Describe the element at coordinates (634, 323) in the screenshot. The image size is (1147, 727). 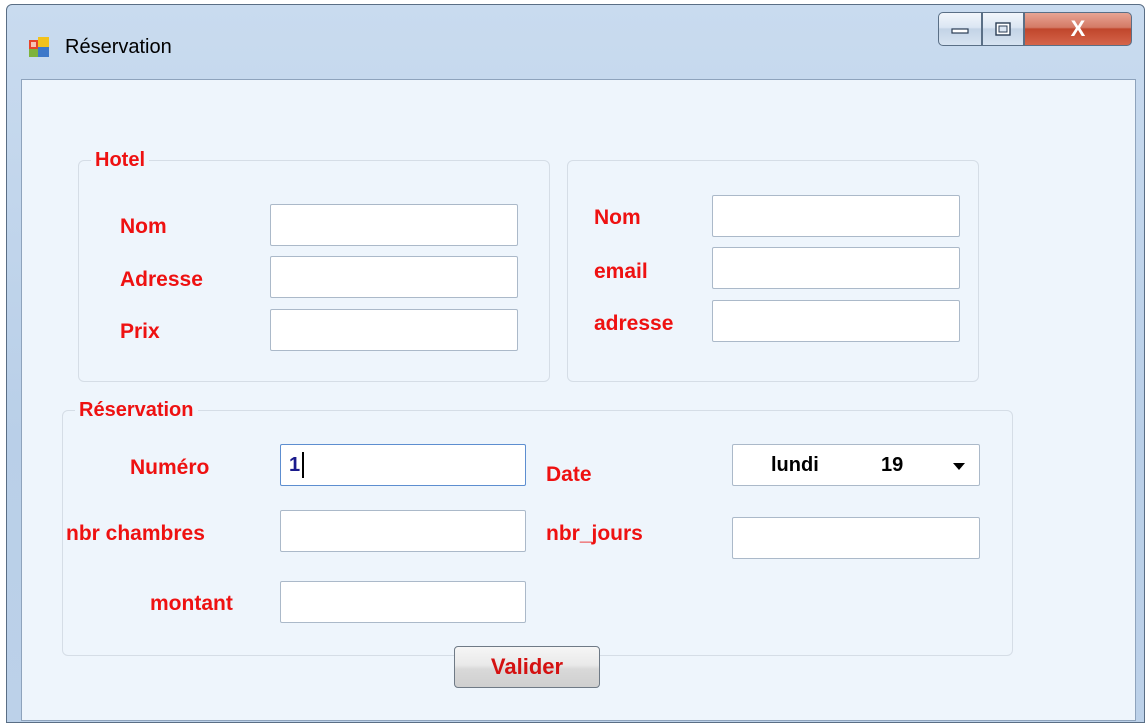
I see `client-adresse-label: adresse` at that location.